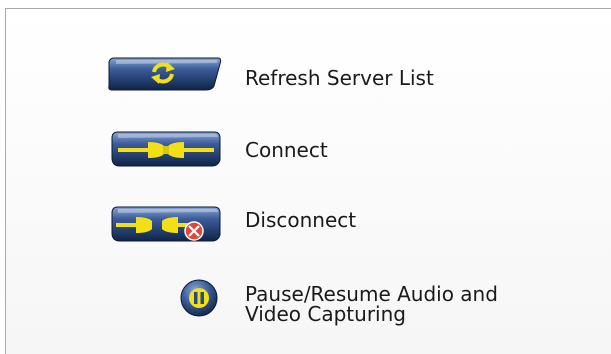 The image size is (611, 354). I want to click on refresh-server-list-button, so click(166, 74).